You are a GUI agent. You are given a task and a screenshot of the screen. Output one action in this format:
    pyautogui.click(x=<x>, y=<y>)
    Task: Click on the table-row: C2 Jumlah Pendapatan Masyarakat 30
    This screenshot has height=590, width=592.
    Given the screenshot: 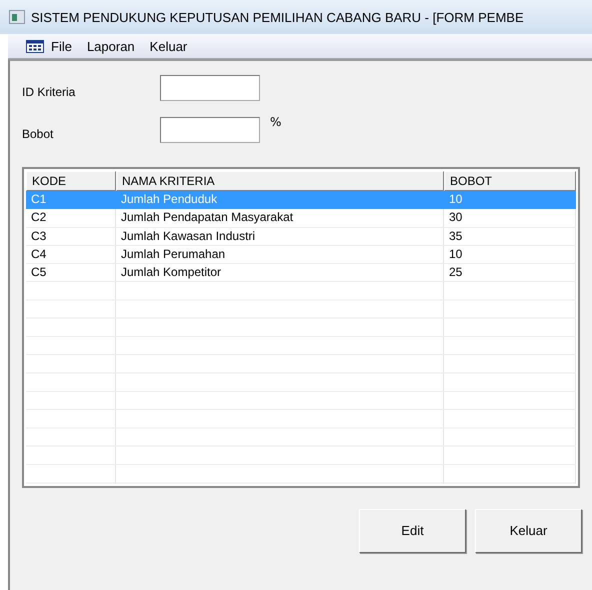 What is the action you would take?
    pyautogui.click(x=301, y=218)
    